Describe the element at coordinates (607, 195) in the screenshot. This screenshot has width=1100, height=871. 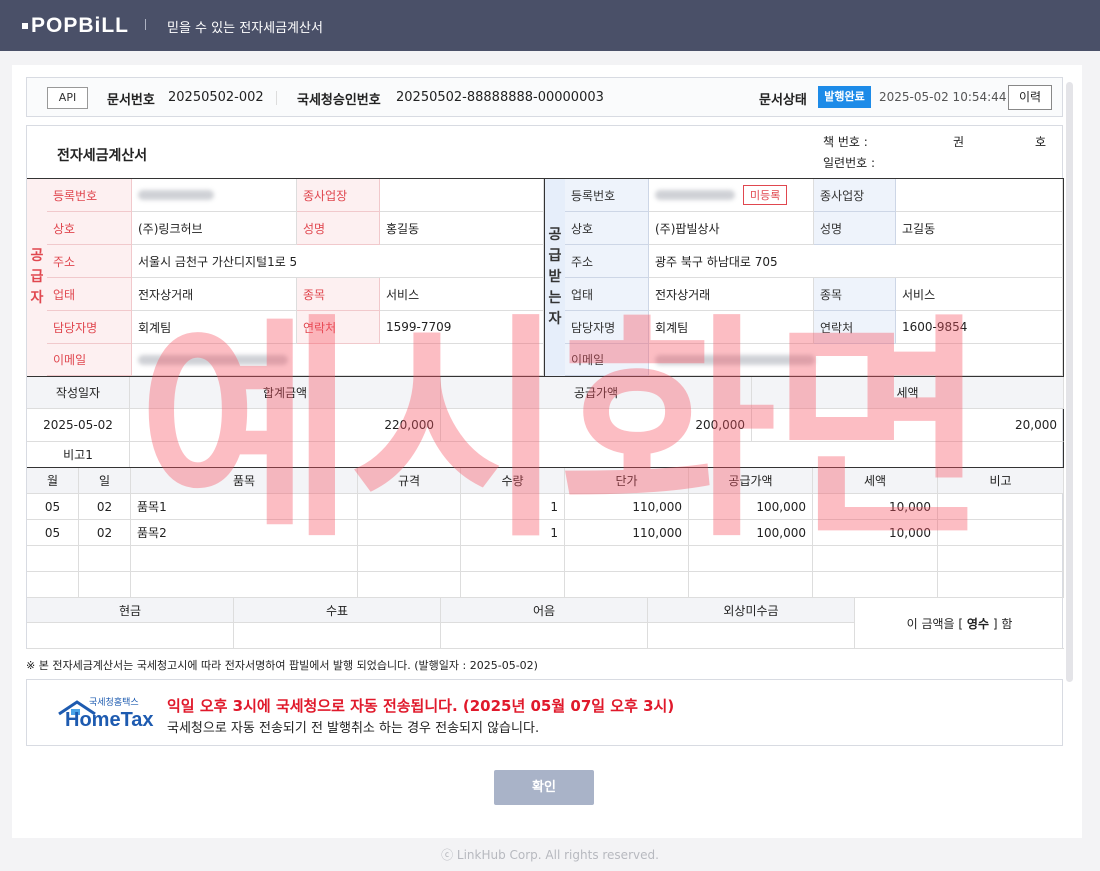
I see `buyer-reg-label: 등록번호` at that location.